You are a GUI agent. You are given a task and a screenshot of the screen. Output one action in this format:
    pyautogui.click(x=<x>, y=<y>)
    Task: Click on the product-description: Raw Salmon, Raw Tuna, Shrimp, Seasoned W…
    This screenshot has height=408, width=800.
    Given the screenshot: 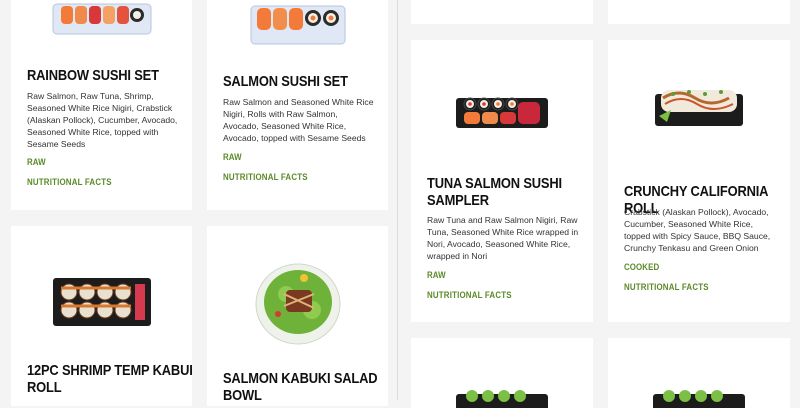 What is the action you would take?
    pyautogui.click(x=102, y=120)
    